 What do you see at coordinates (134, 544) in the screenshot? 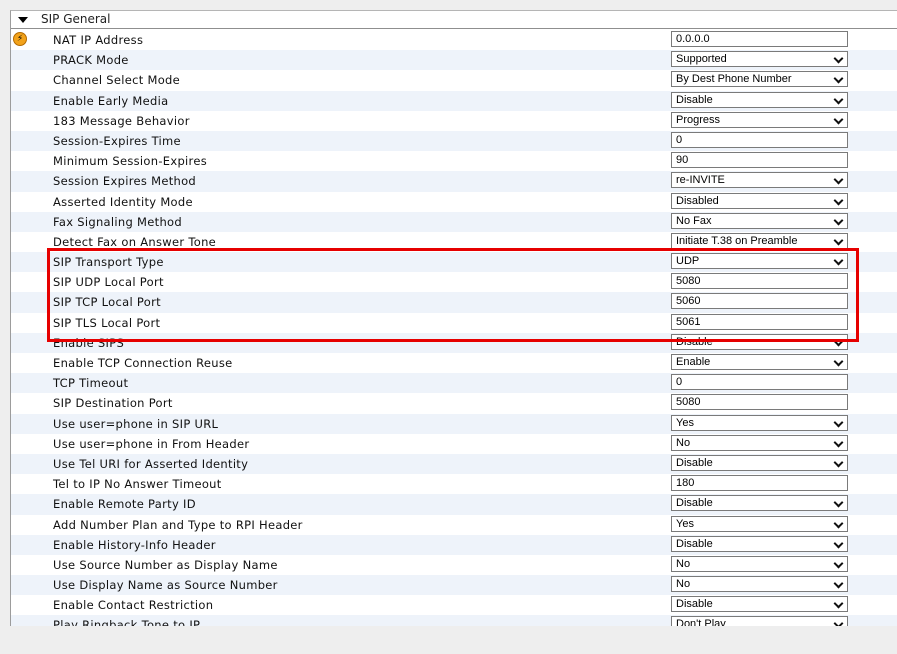
I see `parameter-label: Enable History-Info Header` at bounding box center [134, 544].